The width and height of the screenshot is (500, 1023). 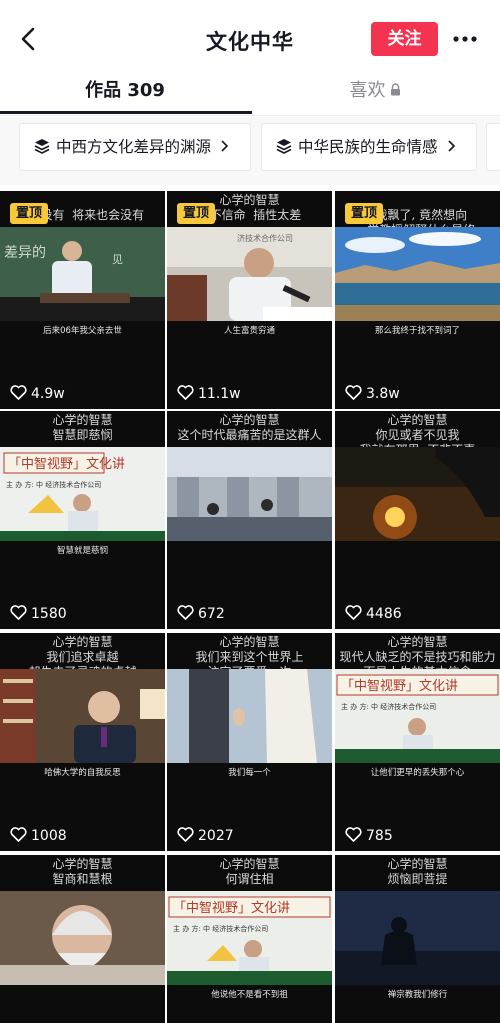 I want to click on lock-icon, so click(x=395, y=89).